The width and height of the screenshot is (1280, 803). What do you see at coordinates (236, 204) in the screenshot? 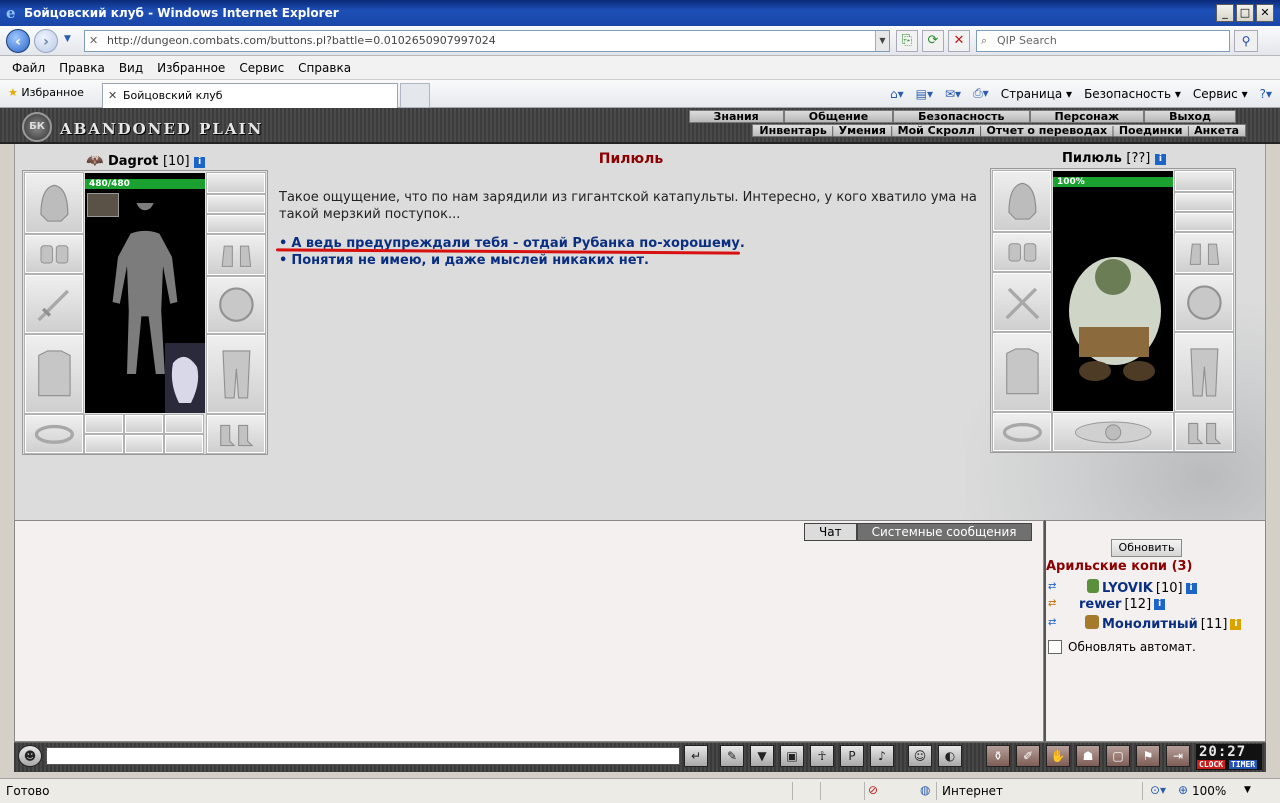
I see `amulet-slot` at bounding box center [236, 204].